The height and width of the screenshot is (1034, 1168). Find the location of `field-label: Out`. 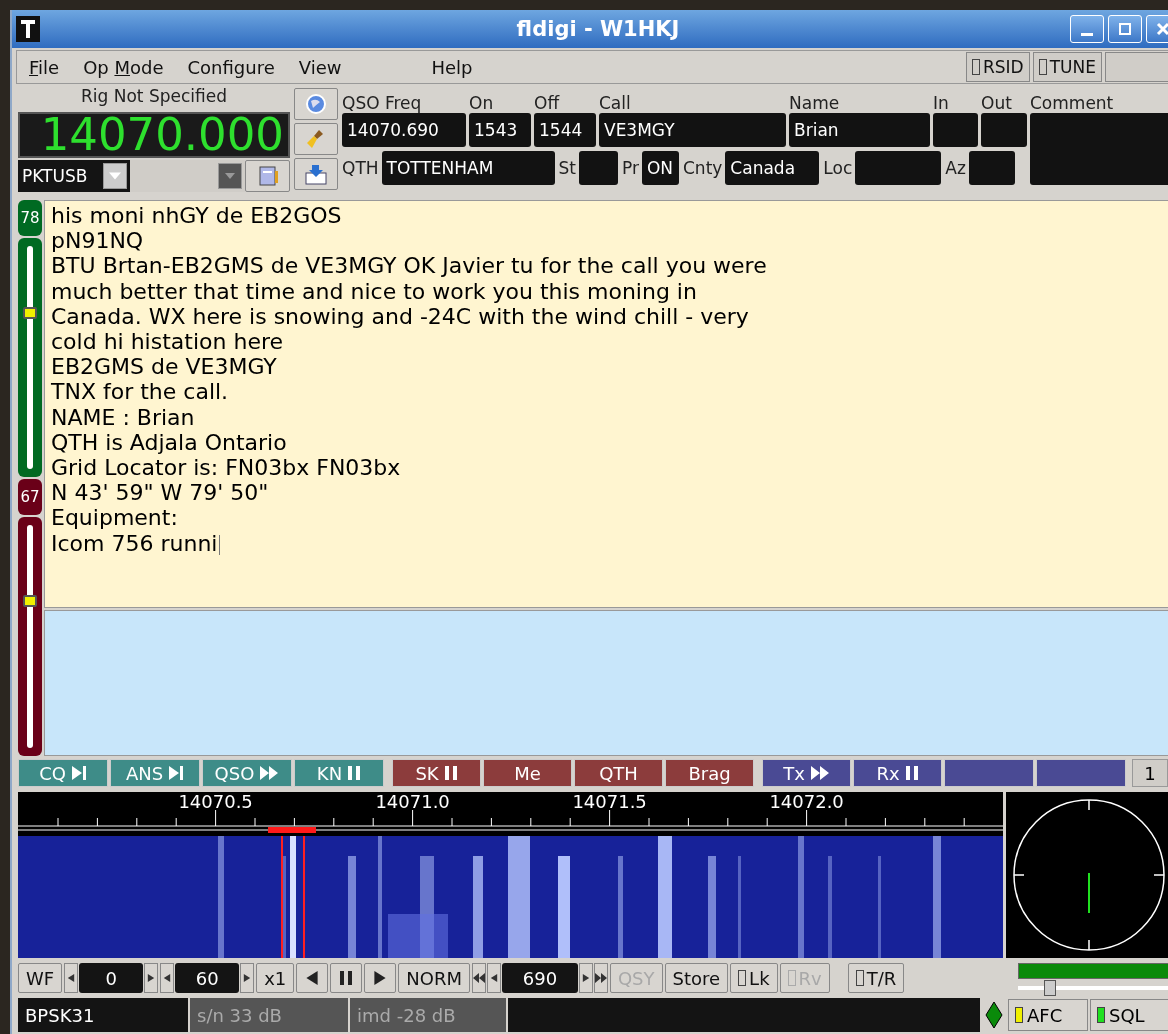

field-label: Out is located at coordinates (997, 102).